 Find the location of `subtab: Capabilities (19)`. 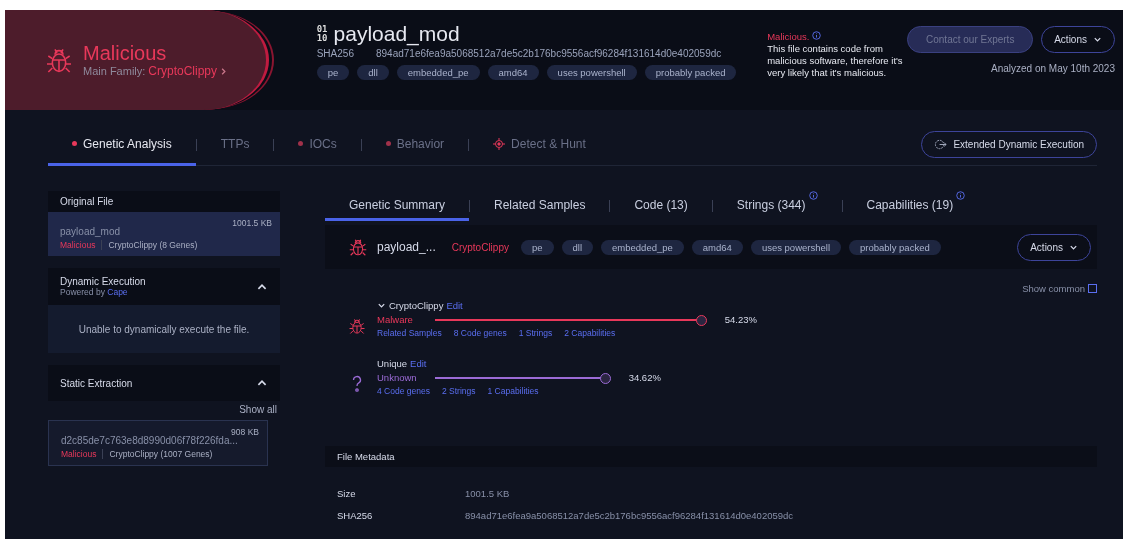

subtab: Capabilities (19) is located at coordinates (916, 206).